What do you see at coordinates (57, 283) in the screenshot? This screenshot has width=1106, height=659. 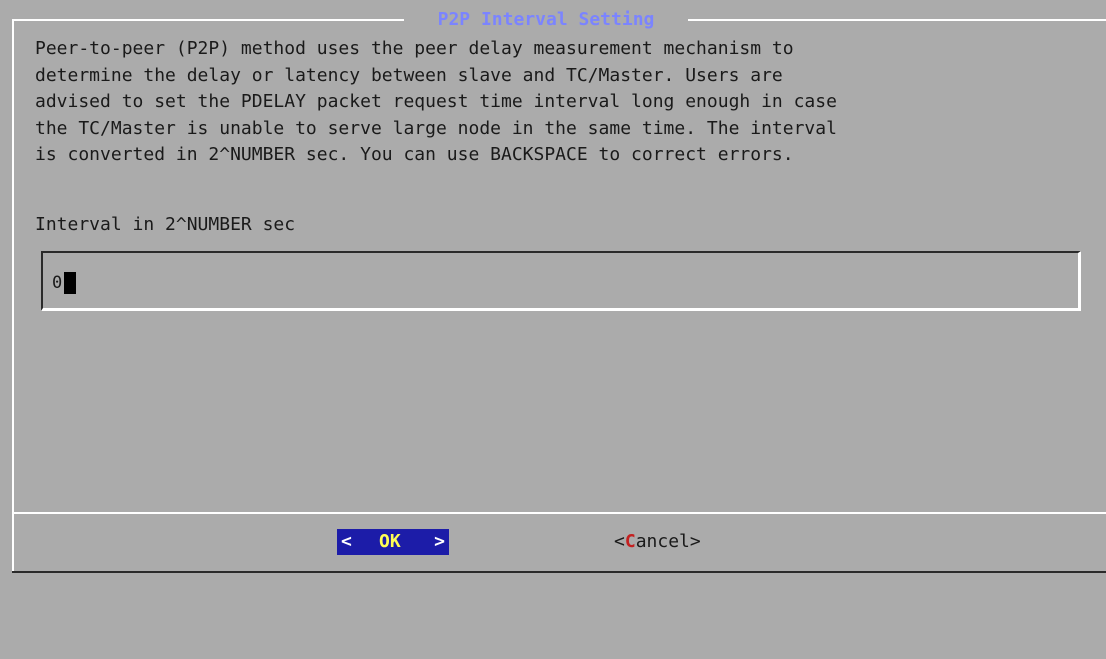 I see `interval-input-value: 0` at bounding box center [57, 283].